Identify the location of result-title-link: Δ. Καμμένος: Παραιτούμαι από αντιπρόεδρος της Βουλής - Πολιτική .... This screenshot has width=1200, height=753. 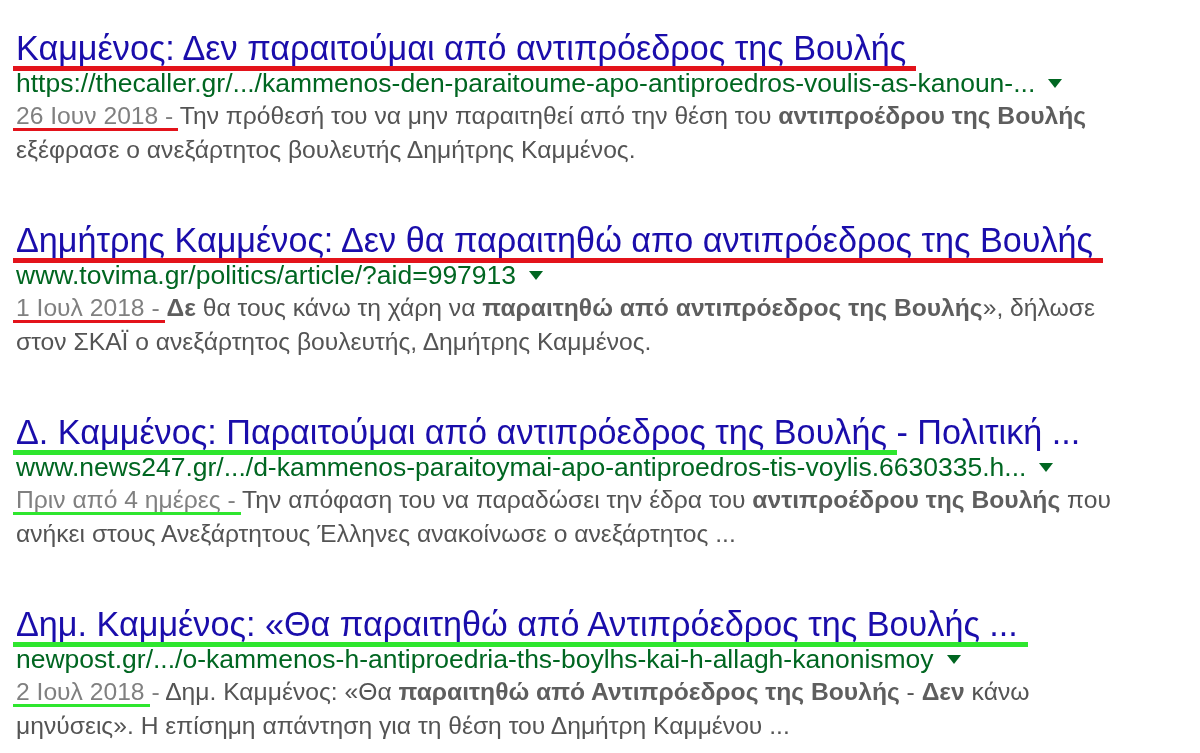
(548, 432).